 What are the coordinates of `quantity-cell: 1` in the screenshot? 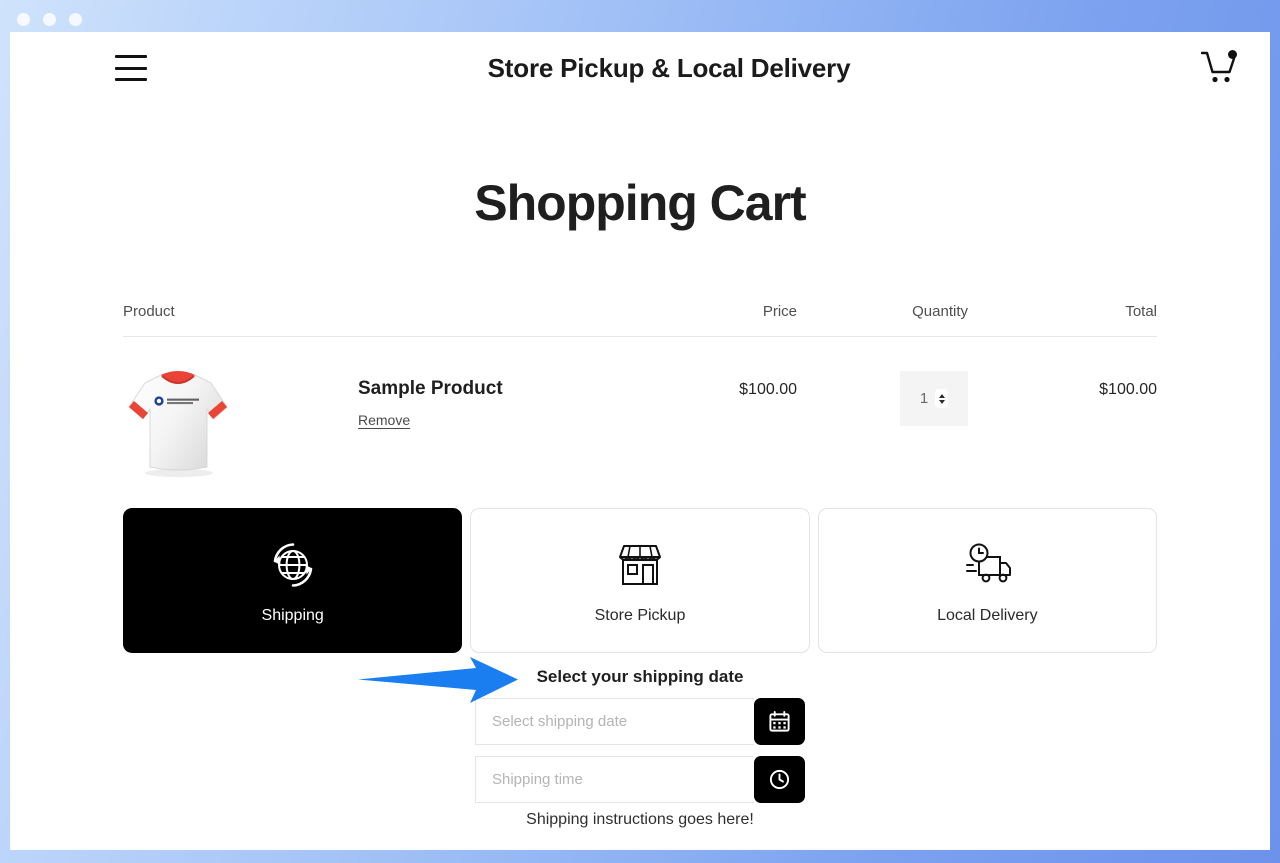 It's located at (892, 394).